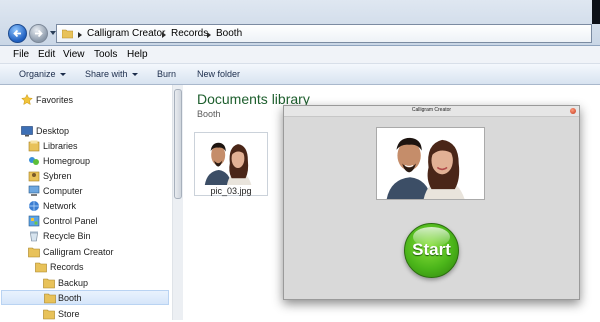 This screenshot has width=600, height=322. I want to click on nav-label: Desktop, so click(53, 131).